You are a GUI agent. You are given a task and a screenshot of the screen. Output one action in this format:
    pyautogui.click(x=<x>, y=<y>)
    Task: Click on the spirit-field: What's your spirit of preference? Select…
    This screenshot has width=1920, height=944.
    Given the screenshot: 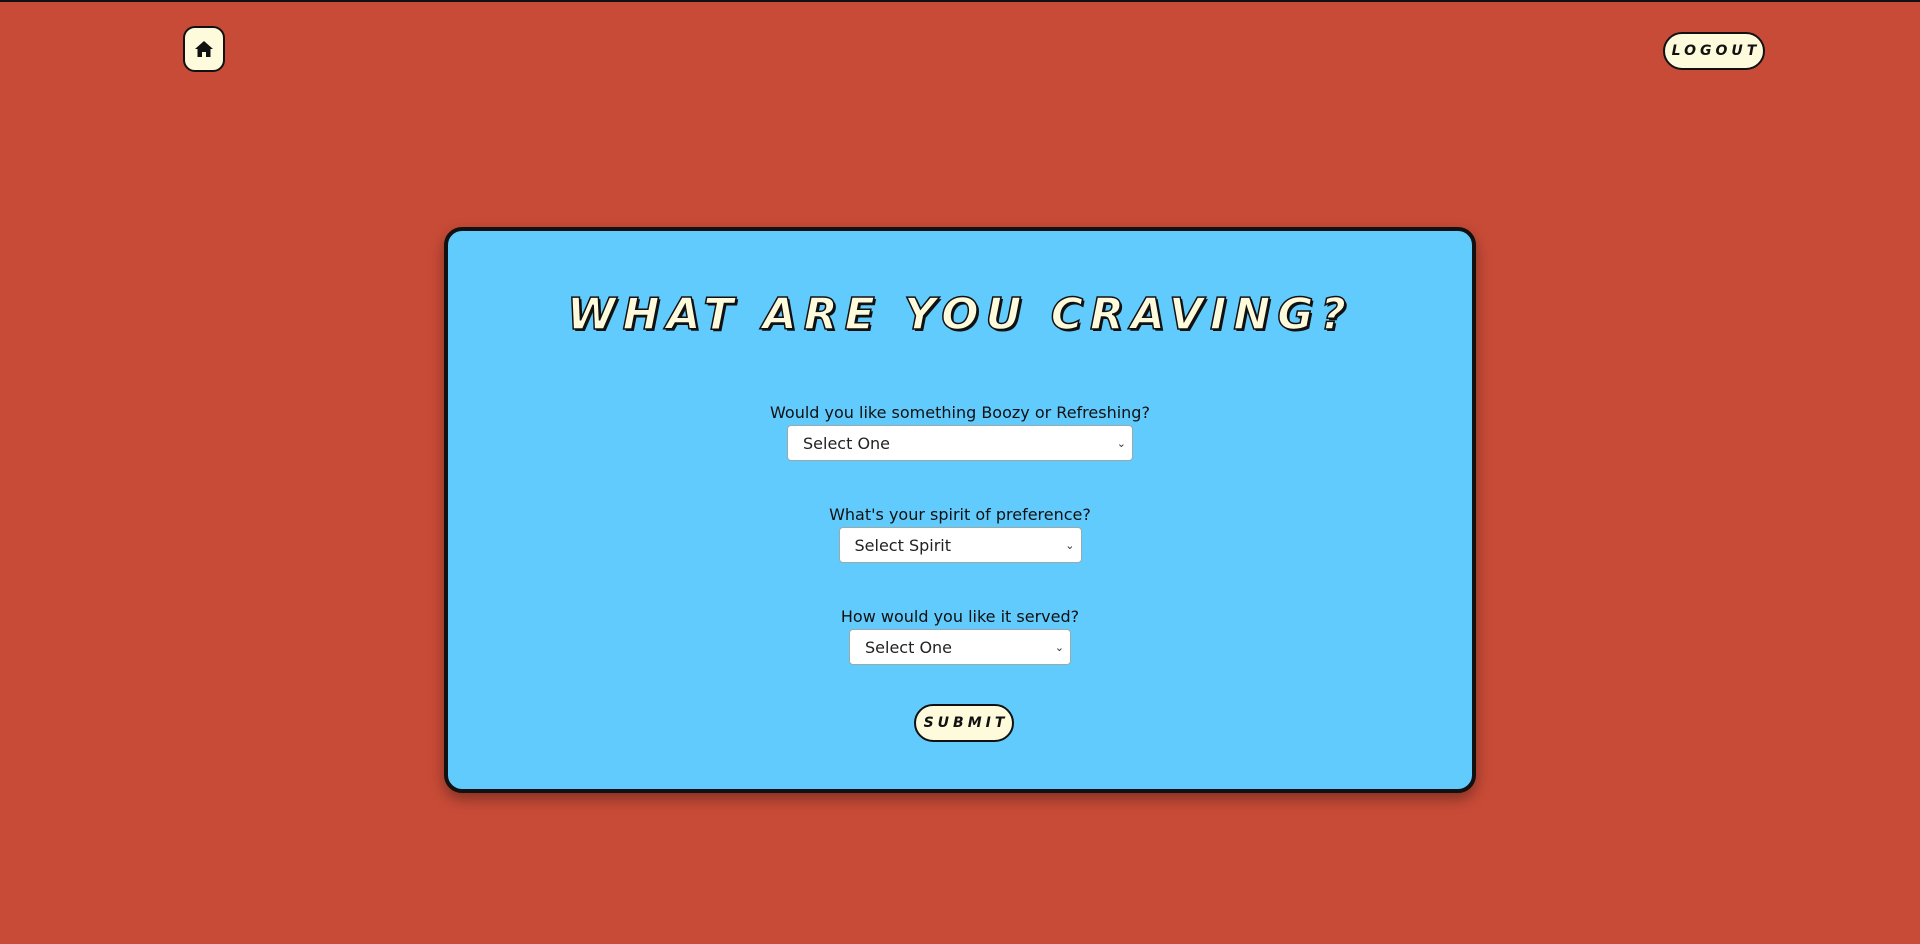 What is the action you would take?
    pyautogui.click(x=960, y=534)
    